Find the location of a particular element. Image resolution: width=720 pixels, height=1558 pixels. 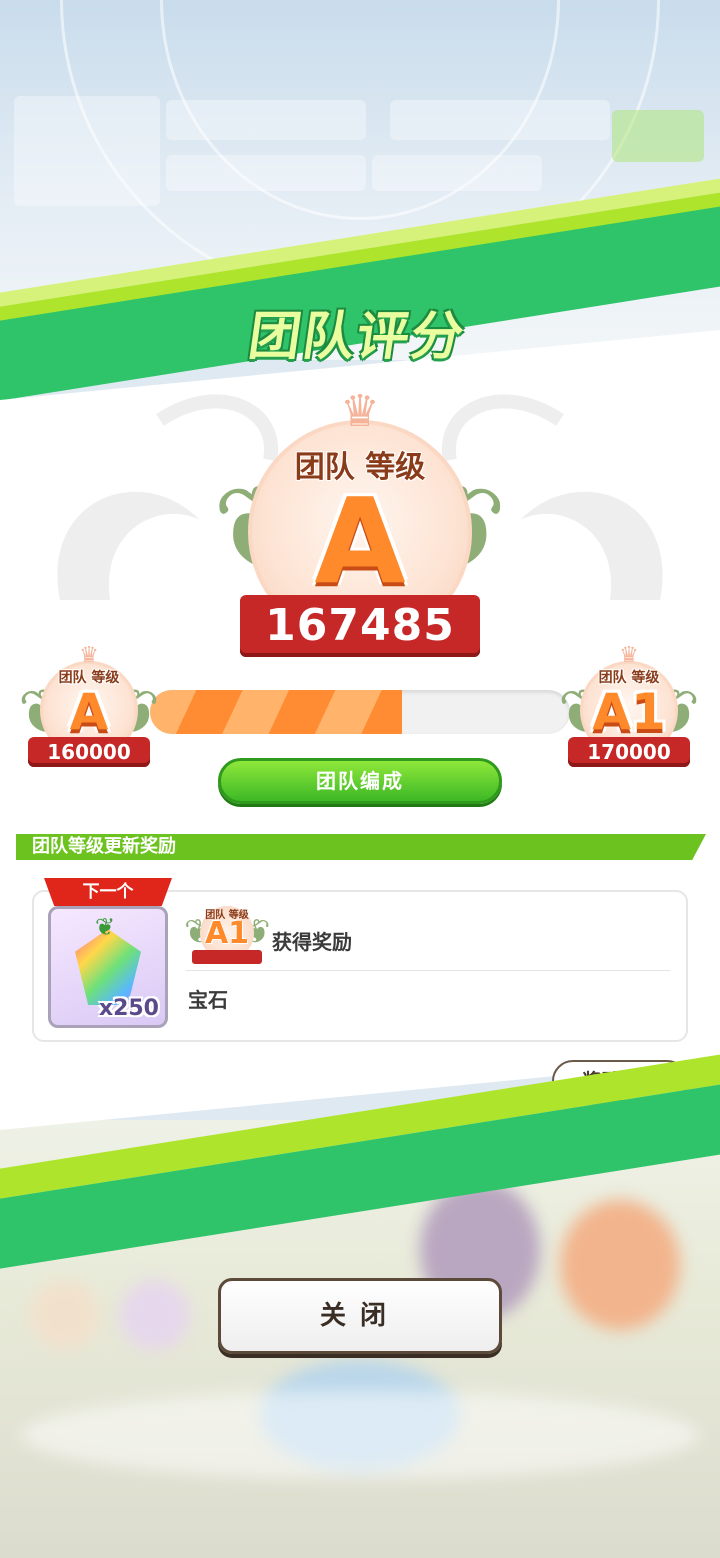

next-tag: 下一个 is located at coordinates (108, 892).